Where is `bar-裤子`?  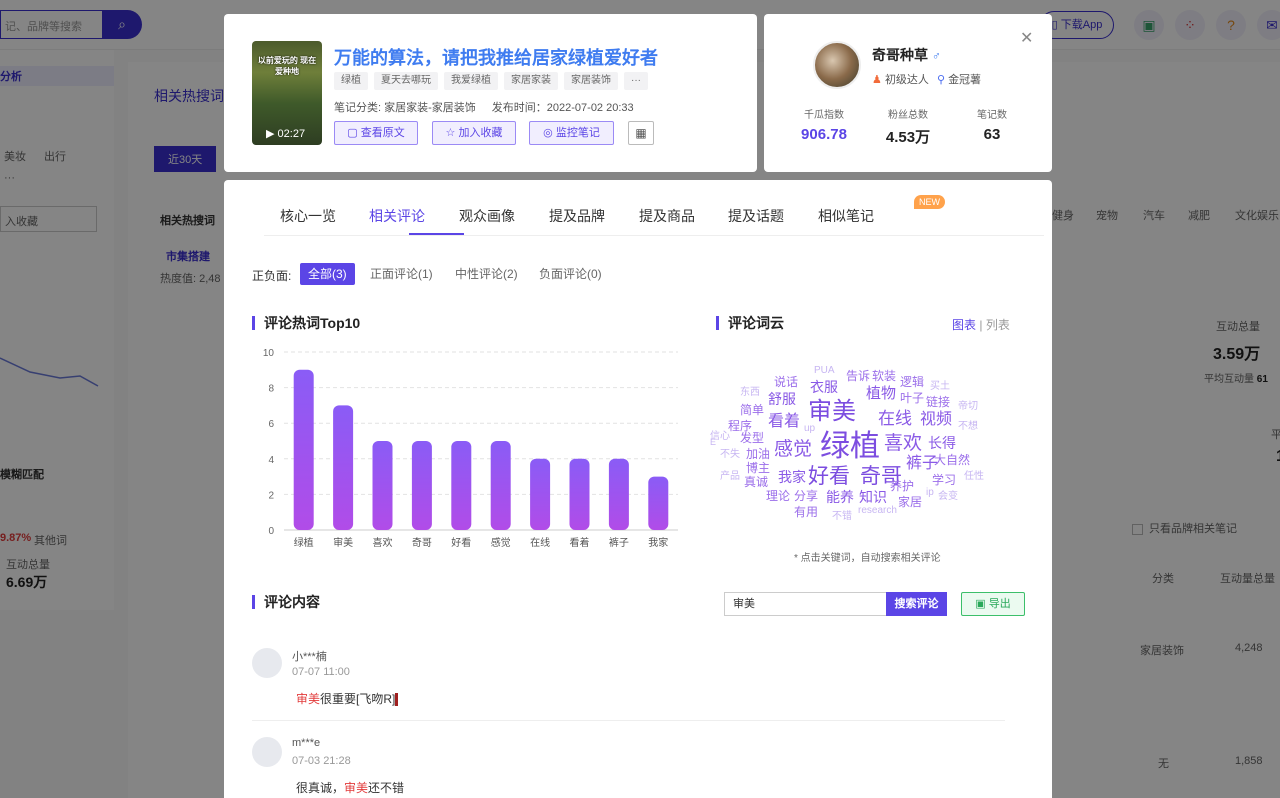 bar-裤子 is located at coordinates (618, 494).